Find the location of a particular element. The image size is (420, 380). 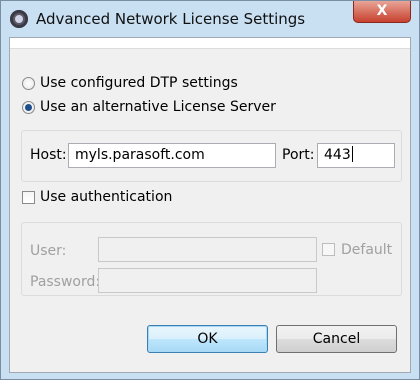

text-cursor is located at coordinates (352, 154).